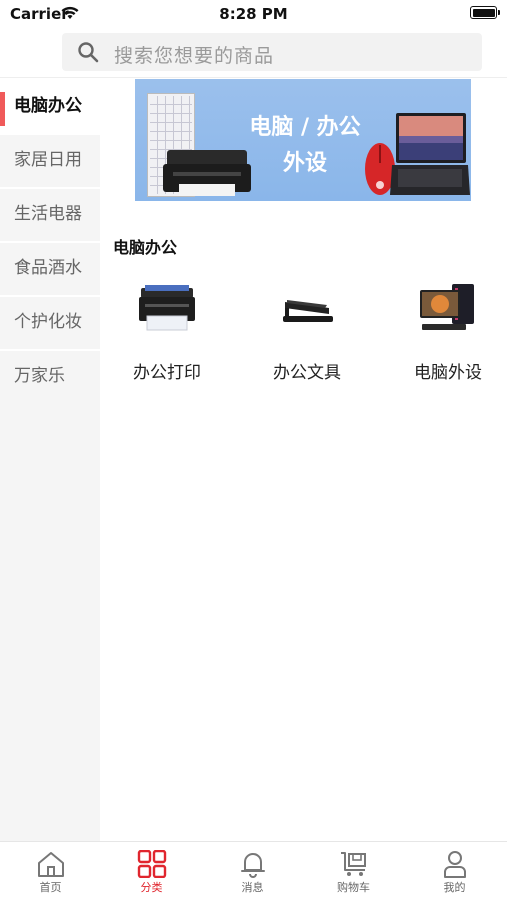  I want to click on banner-subtitle: 外设, so click(304, 163).